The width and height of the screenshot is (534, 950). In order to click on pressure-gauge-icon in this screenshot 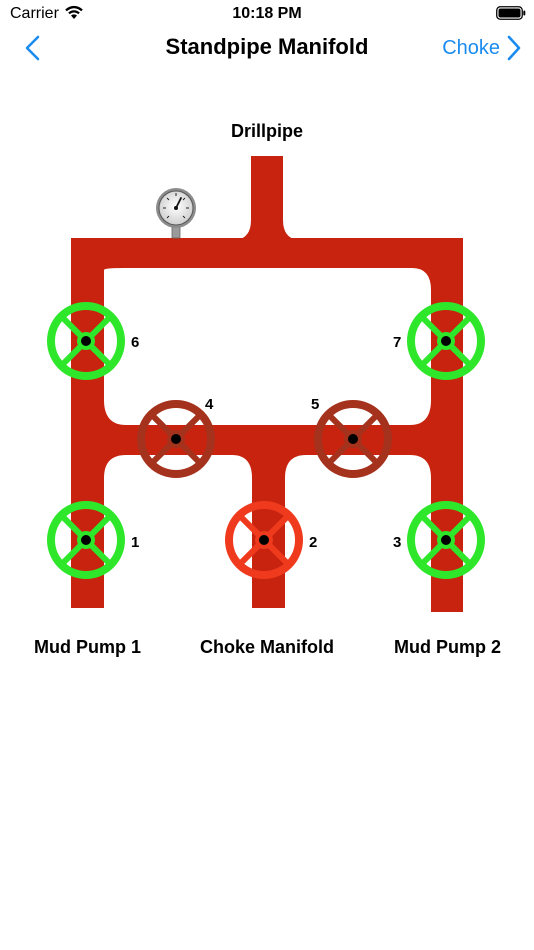, I will do `click(176, 213)`.